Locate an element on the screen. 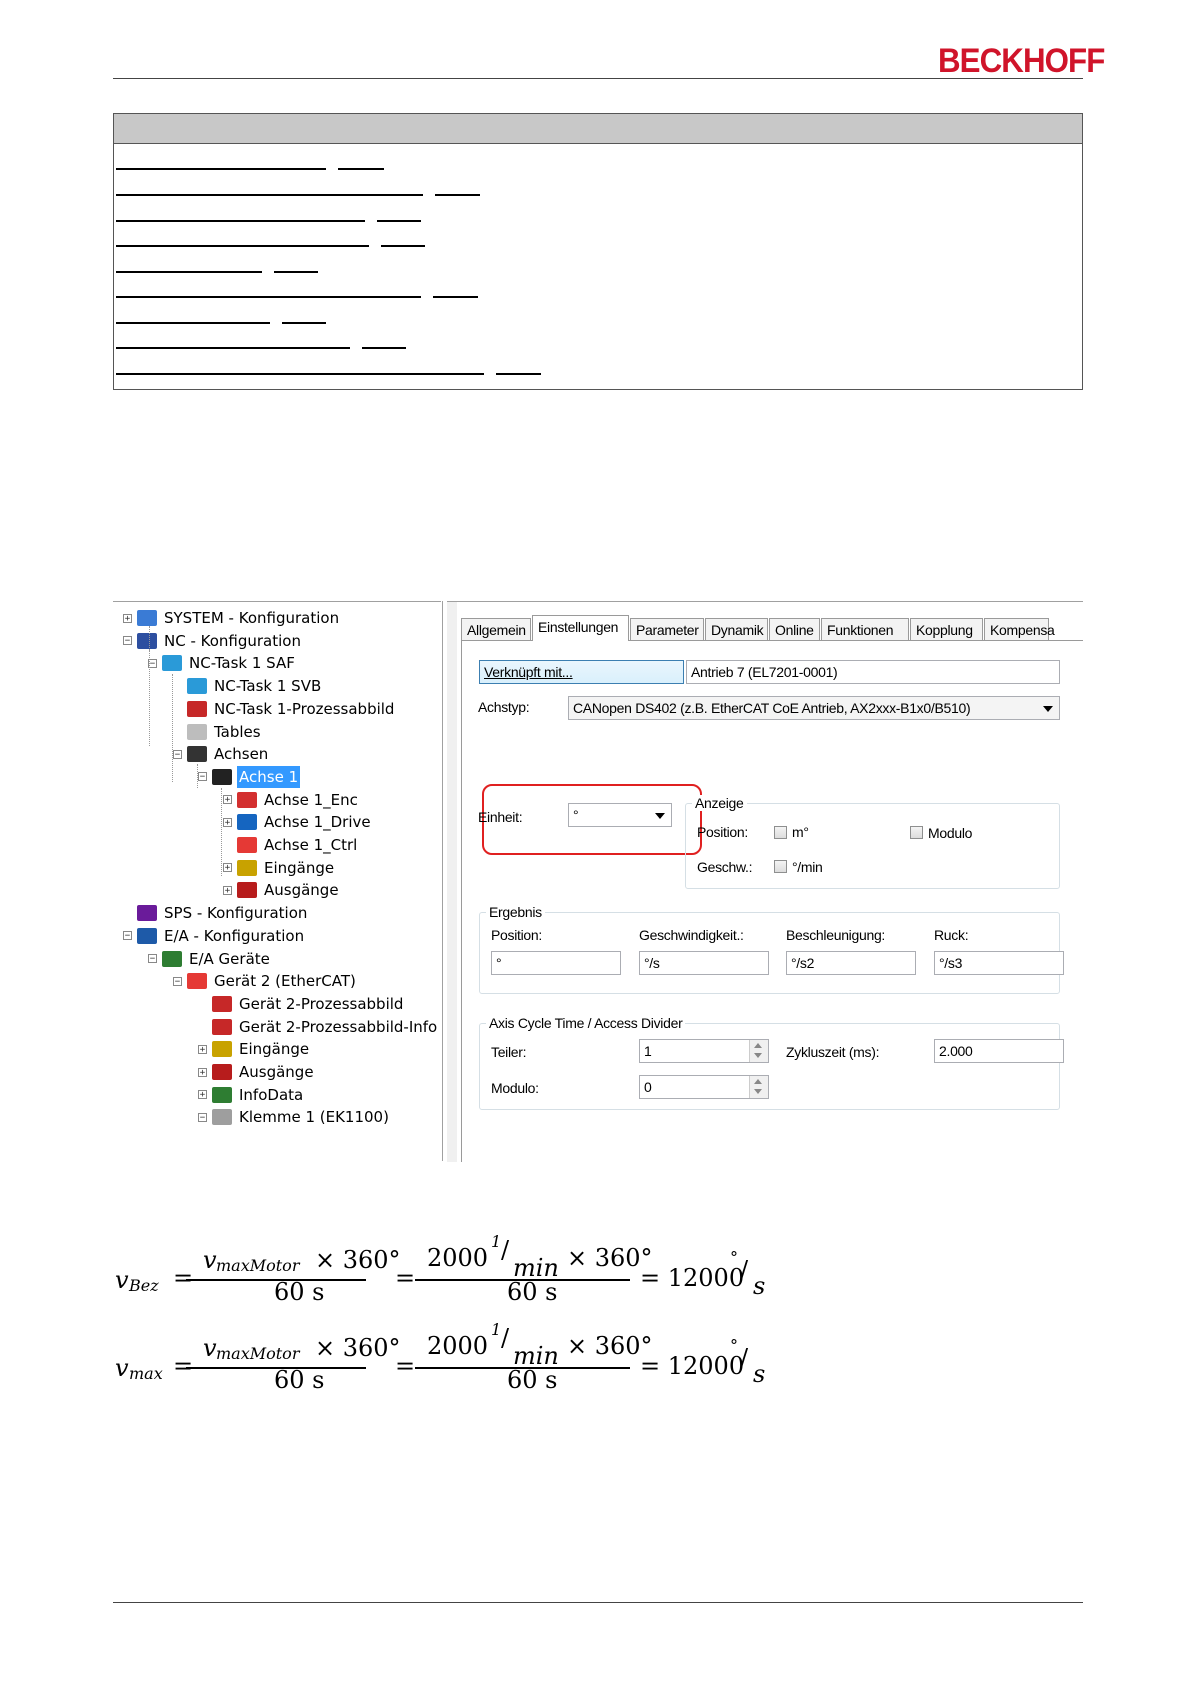 This screenshot has height=1684, width=1191. tree-node: − Achse 1 is located at coordinates (249, 776).